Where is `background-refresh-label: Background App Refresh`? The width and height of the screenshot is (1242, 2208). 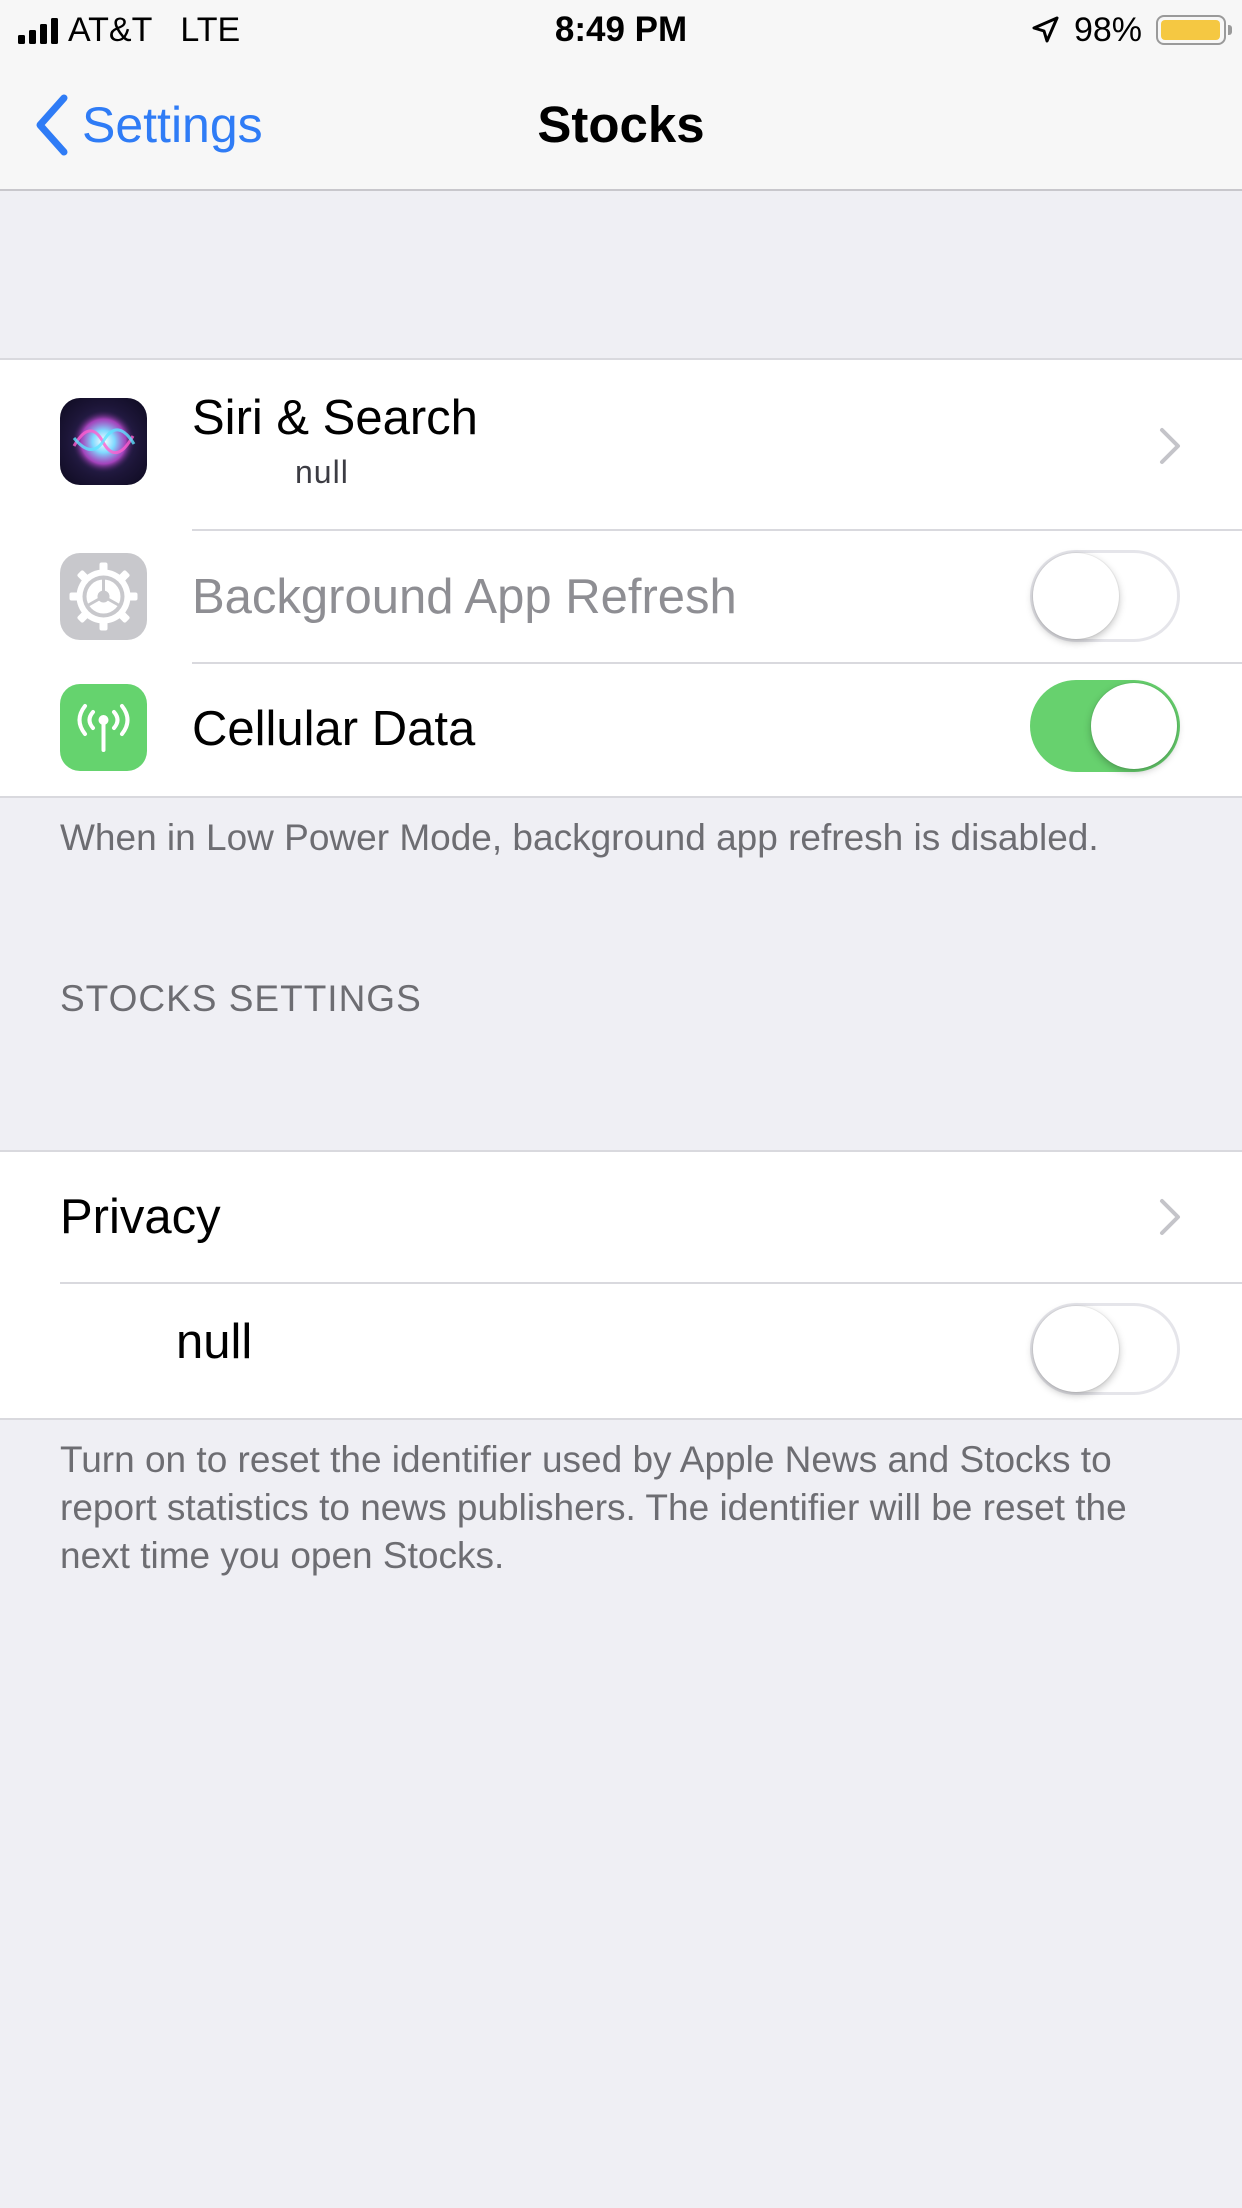
background-refresh-label: Background App Refresh is located at coordinates (464, 597).